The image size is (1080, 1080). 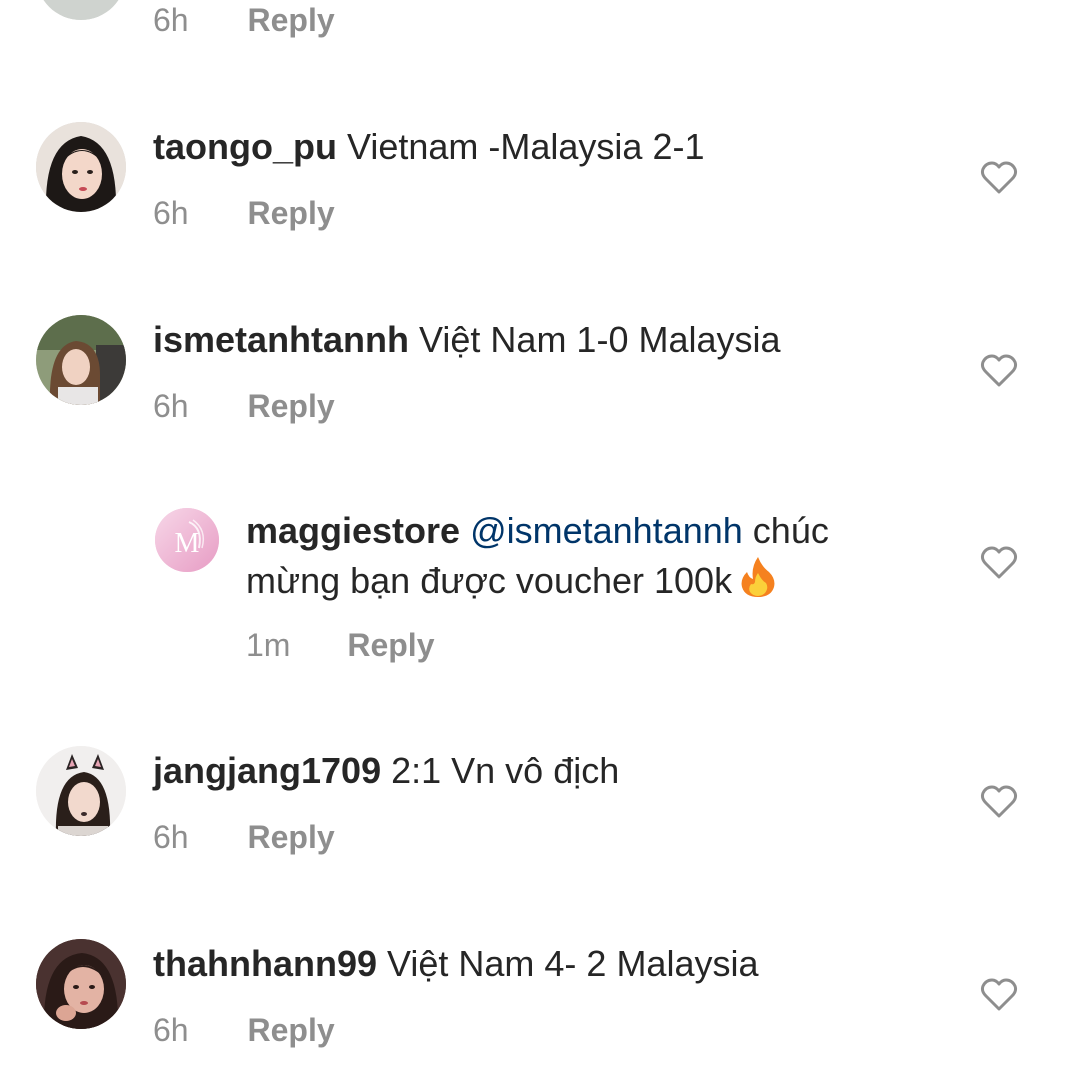 I want to click on comment-text: Vietnam -Malaysia 2-1, so click(x=520, y=146).